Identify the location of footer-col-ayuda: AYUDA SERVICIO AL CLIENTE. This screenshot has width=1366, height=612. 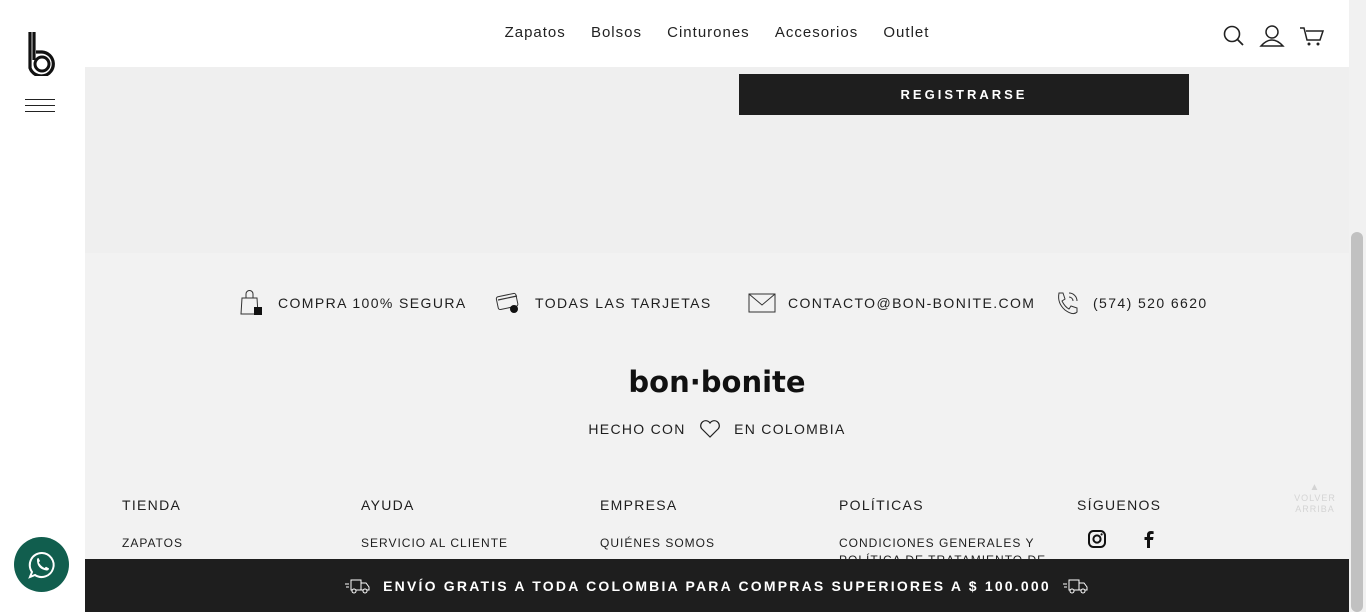
(434, 524).